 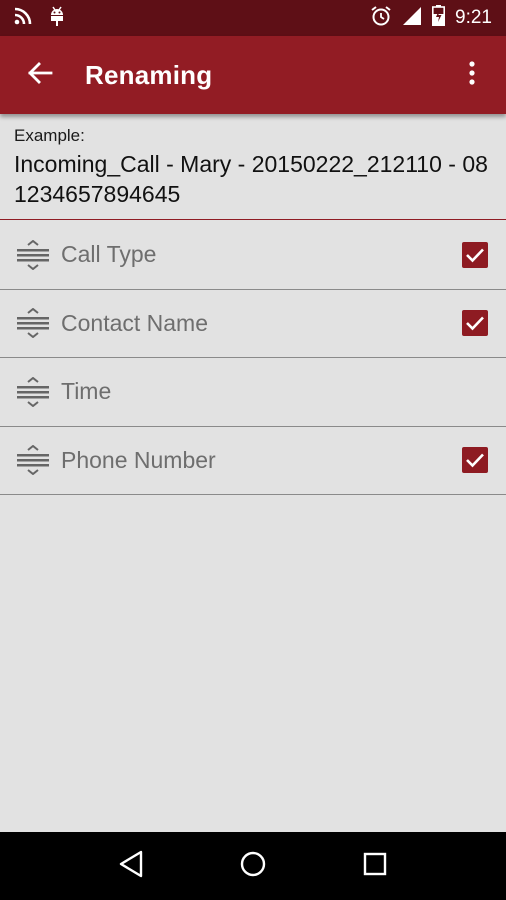 What do you see at coordinates (23, 18) in the screenshot?
I see `rss-icon` at bounding box center [23, 18].